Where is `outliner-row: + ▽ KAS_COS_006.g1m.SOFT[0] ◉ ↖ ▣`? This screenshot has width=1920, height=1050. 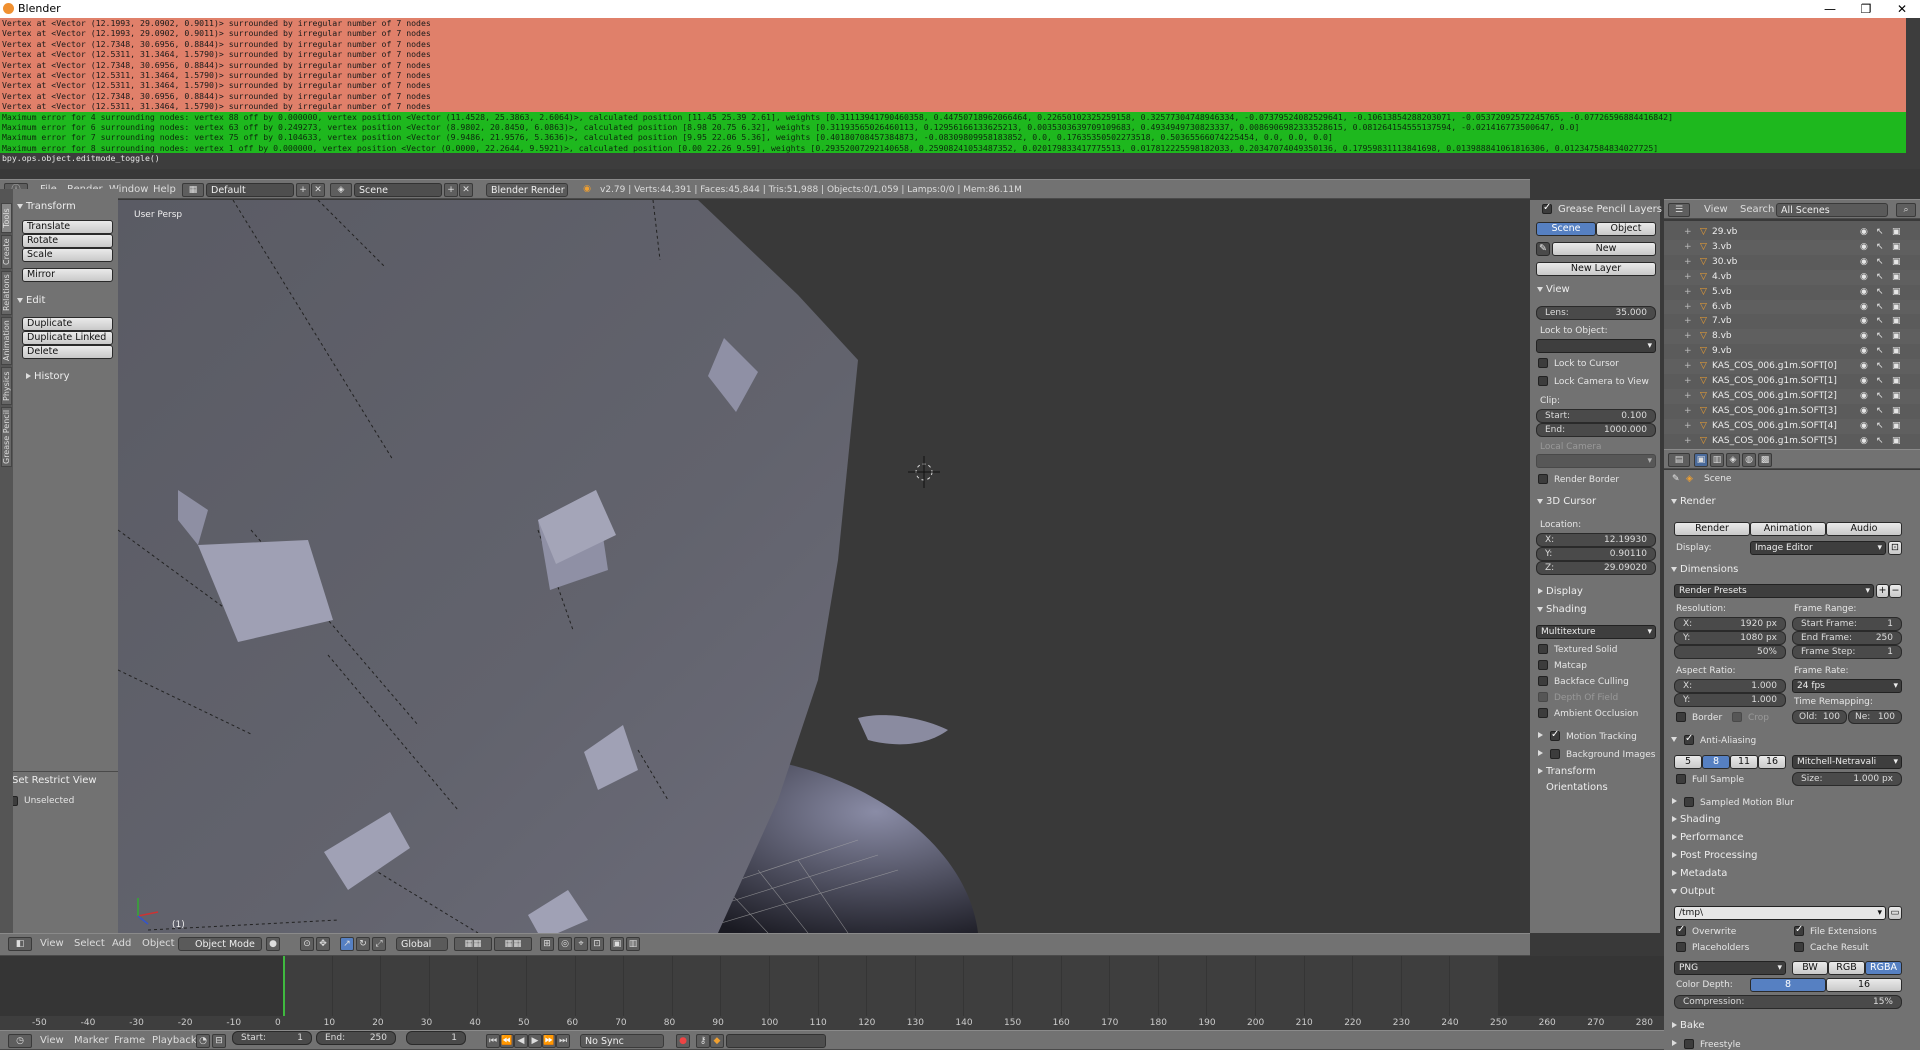 outliner-row: + ▽ KAS_COS_006.g1m.SOFT[0] ◉ ↖ ▣ is located at coordinates (1792, 367).